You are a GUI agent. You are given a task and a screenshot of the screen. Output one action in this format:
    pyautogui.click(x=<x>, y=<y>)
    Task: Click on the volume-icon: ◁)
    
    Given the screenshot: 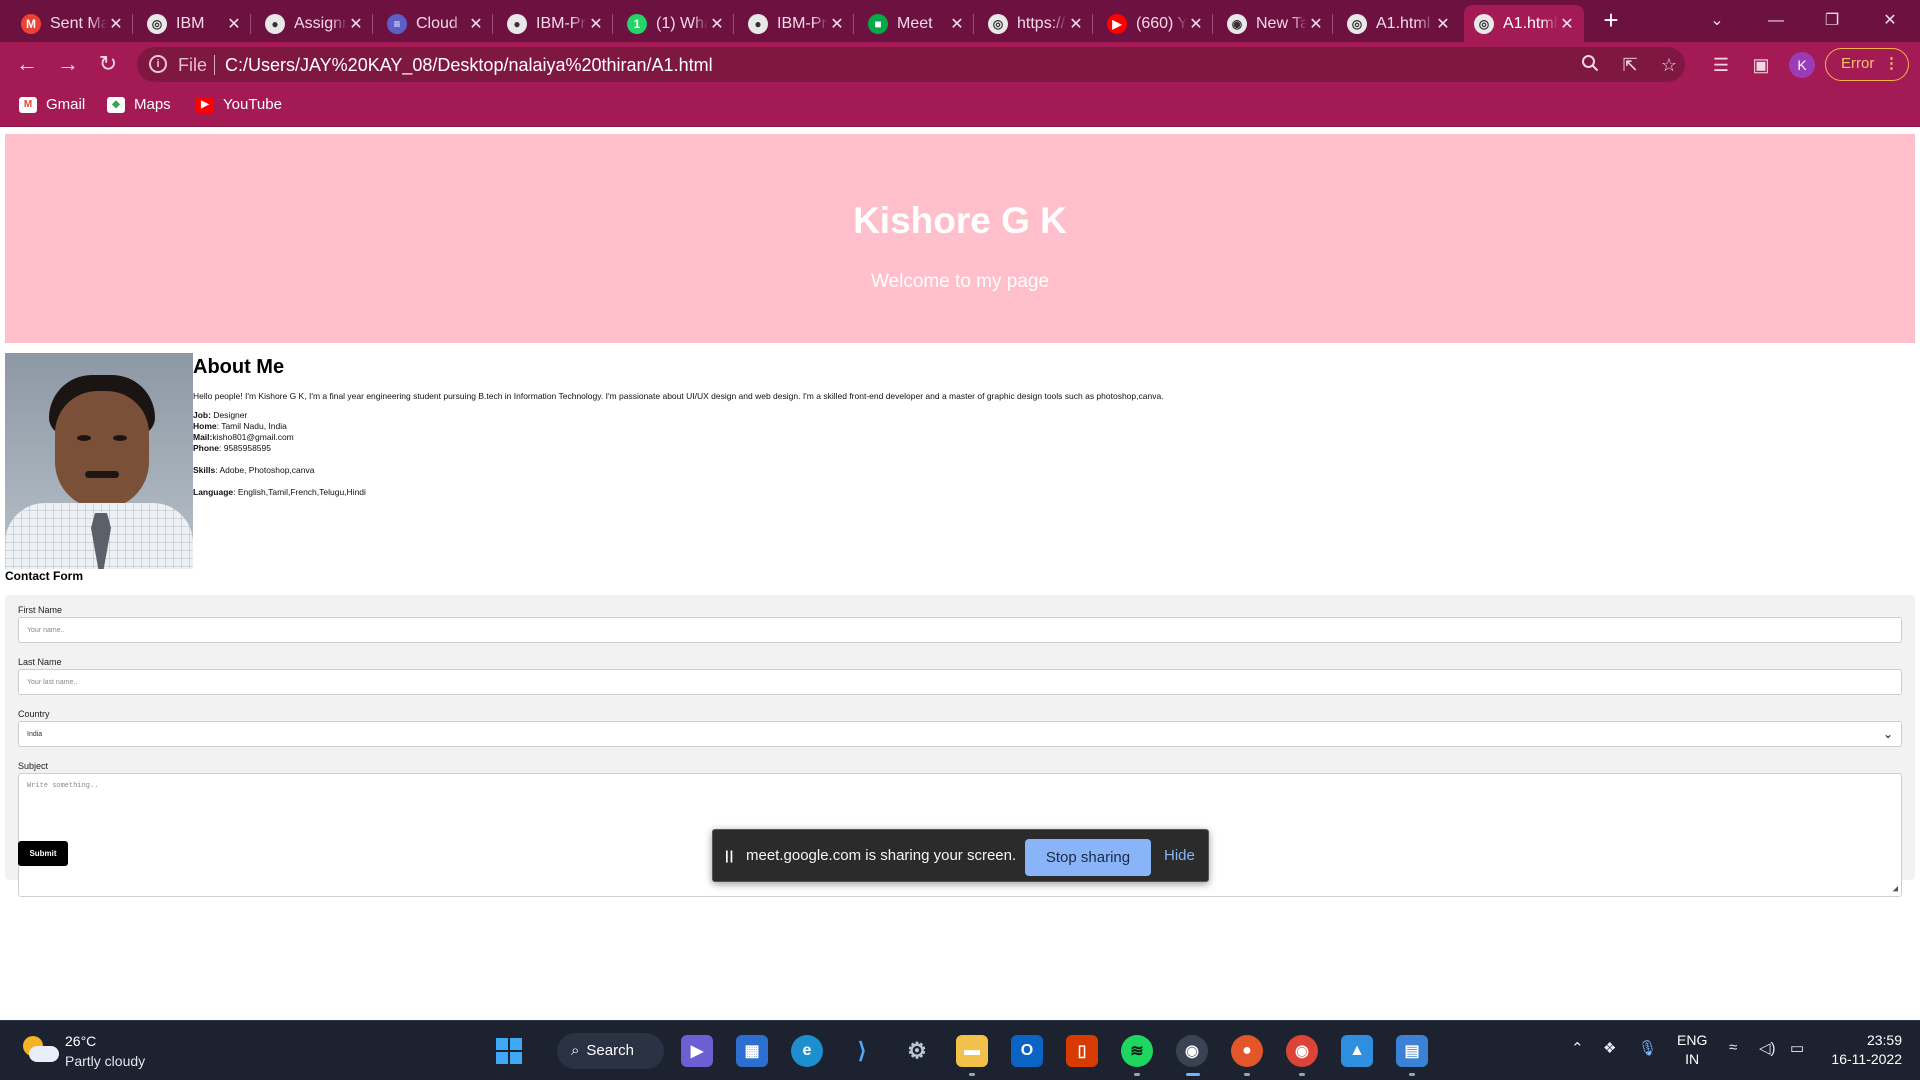 What is the action you would take?
    pyautogui.click(x=1767, y=1048)
    